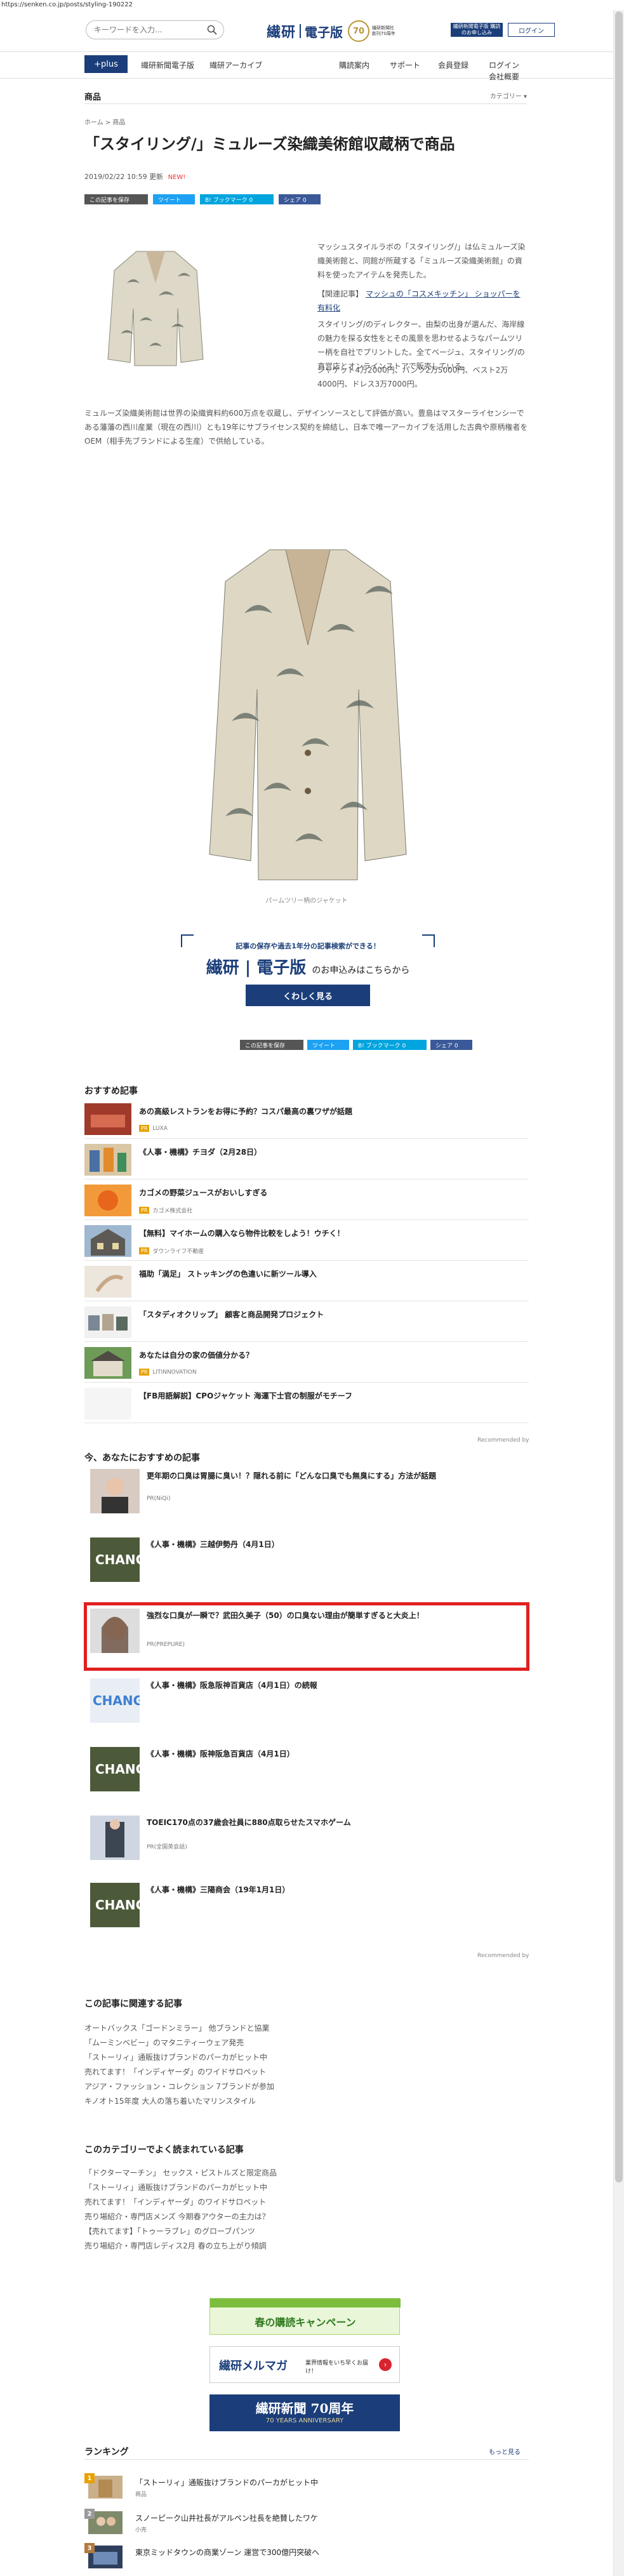 This screenshot has width=624, height=2576. What do you see at coordinates (232, 1685) in the screenshot?
I see `now-recommended-title: 《人事・機構》阪急阪神百貨店（4月1日）の続報` at bounding box center [232, 1685].